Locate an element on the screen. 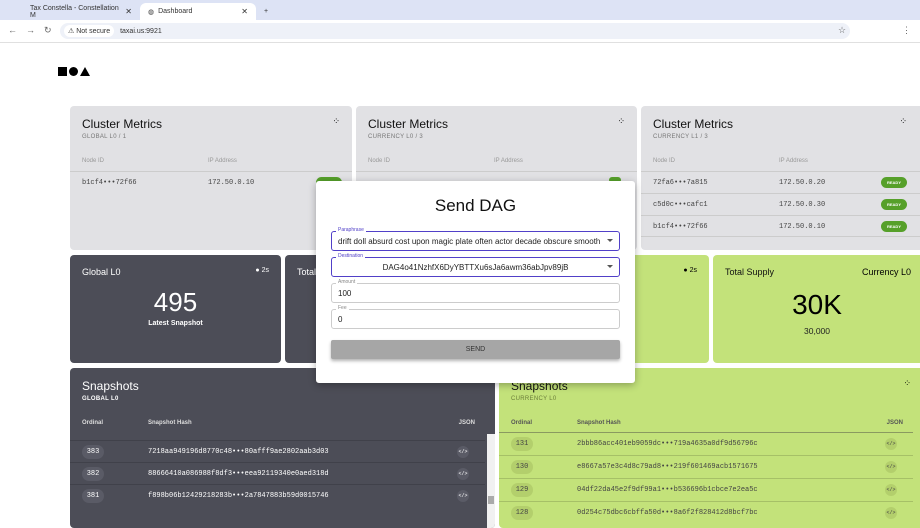 Image resolution: width=920 pixels, height=528 pixels. node-id: c5d0c•••cafc1 is located at coordinates (680, 205).